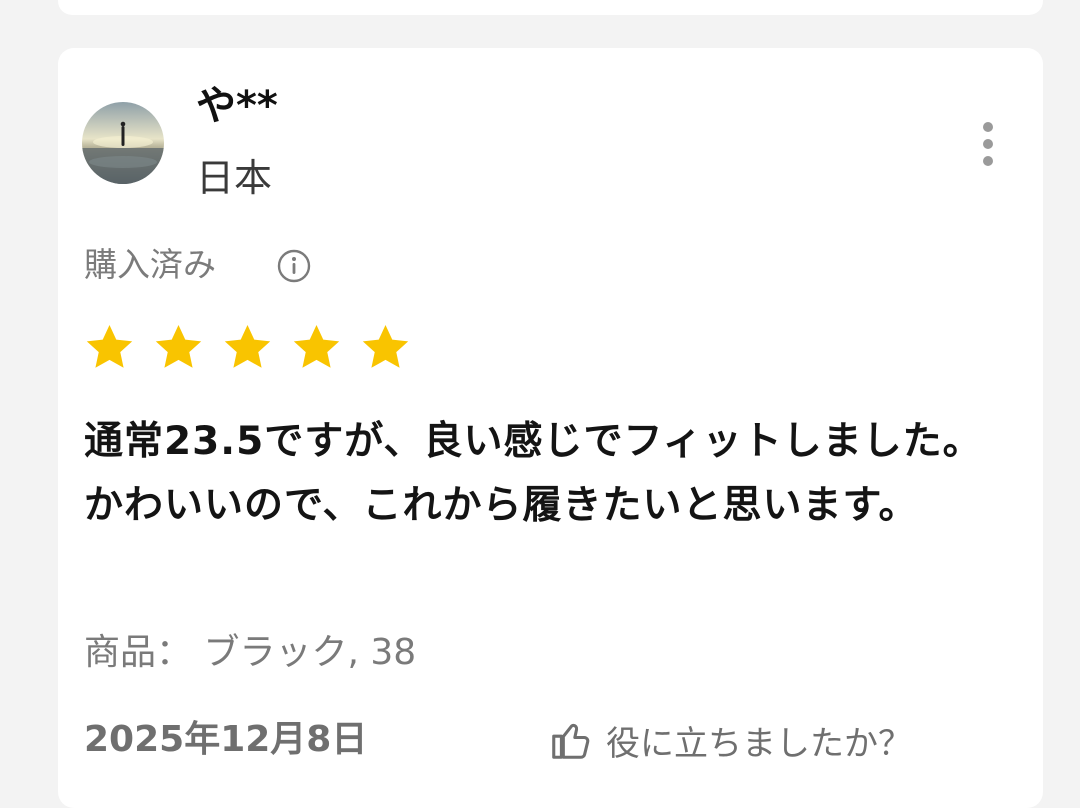 The width and height of the screenshot is (1080, 808). I want to click on helpful-label: 役に立ちましたか？, so click(759, 743).